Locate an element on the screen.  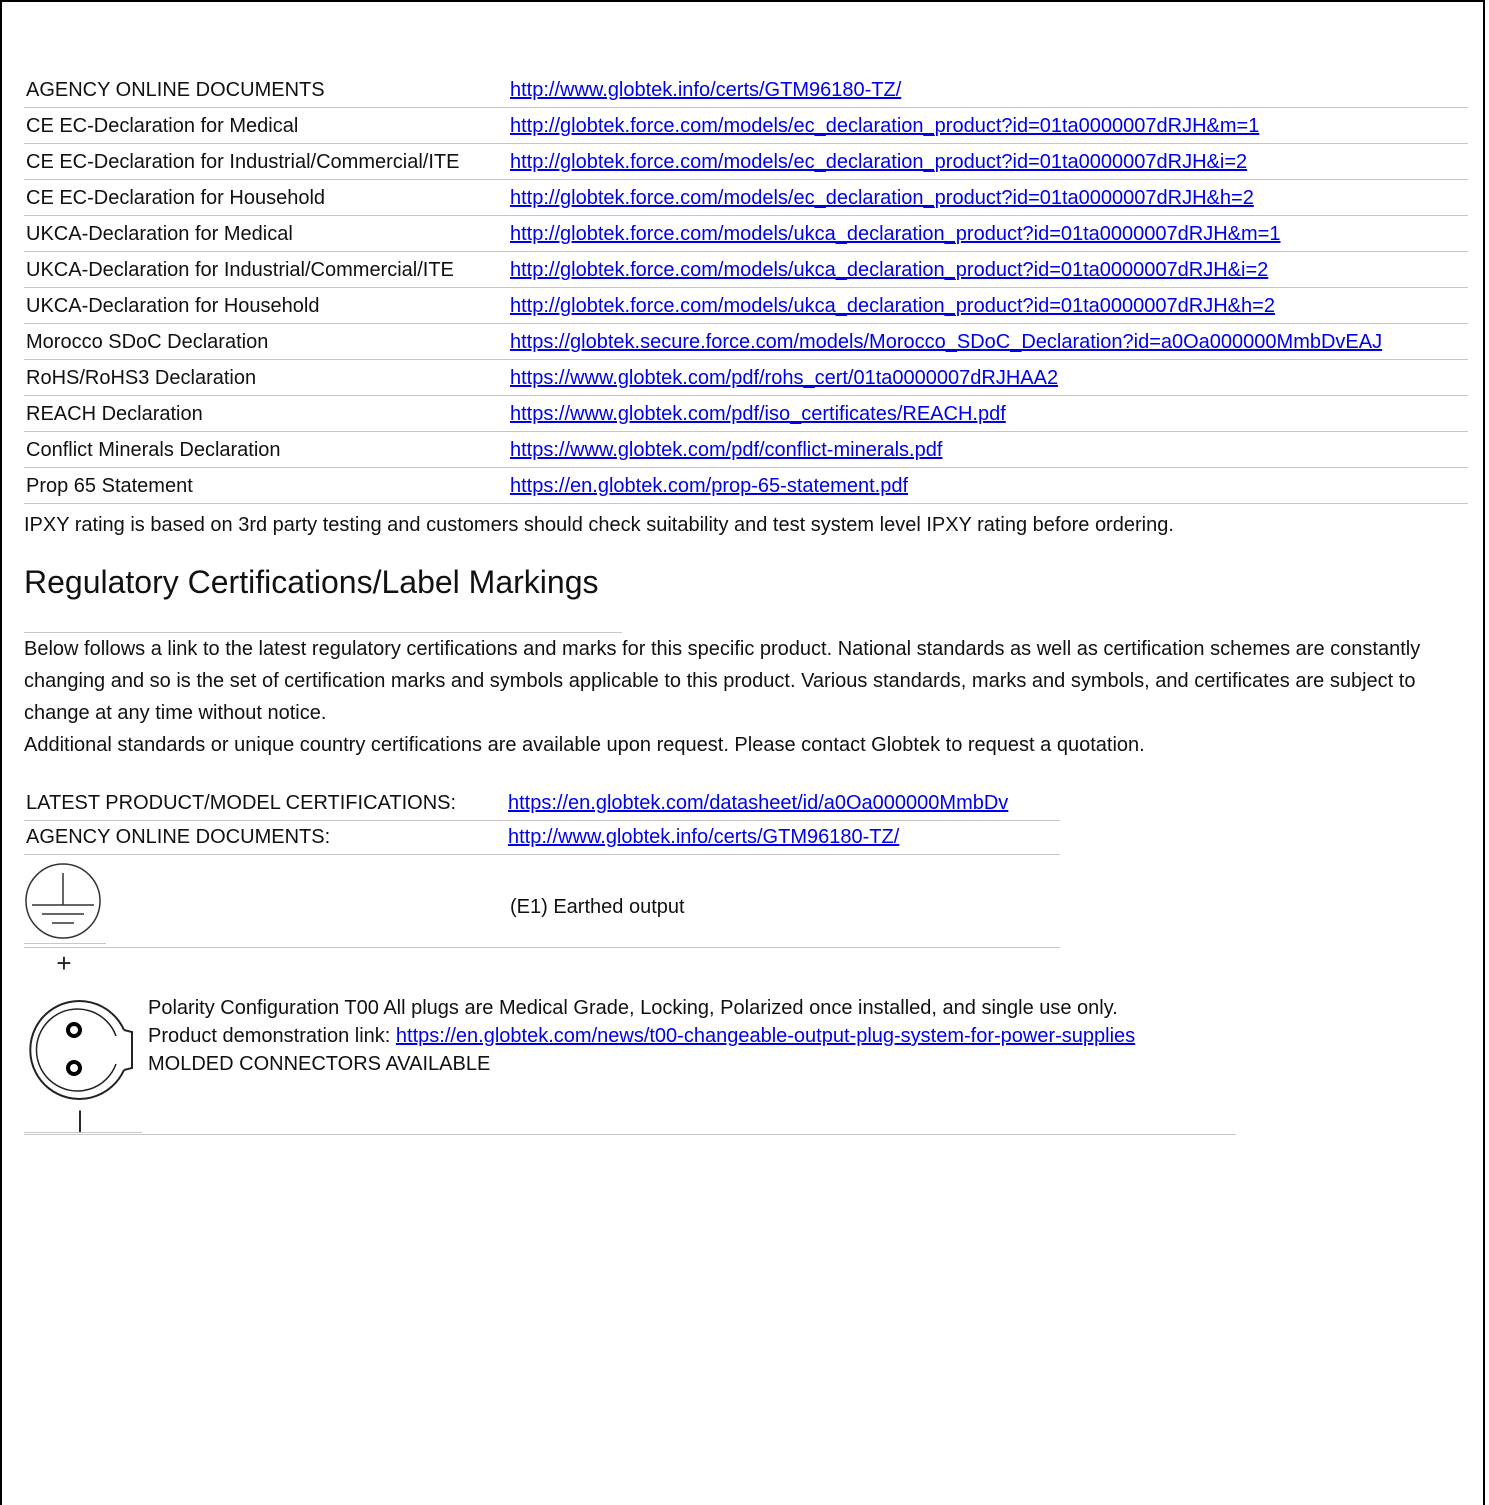
doc-label: CE EC-Declaration for Medical is located at coordinates (266, 125).